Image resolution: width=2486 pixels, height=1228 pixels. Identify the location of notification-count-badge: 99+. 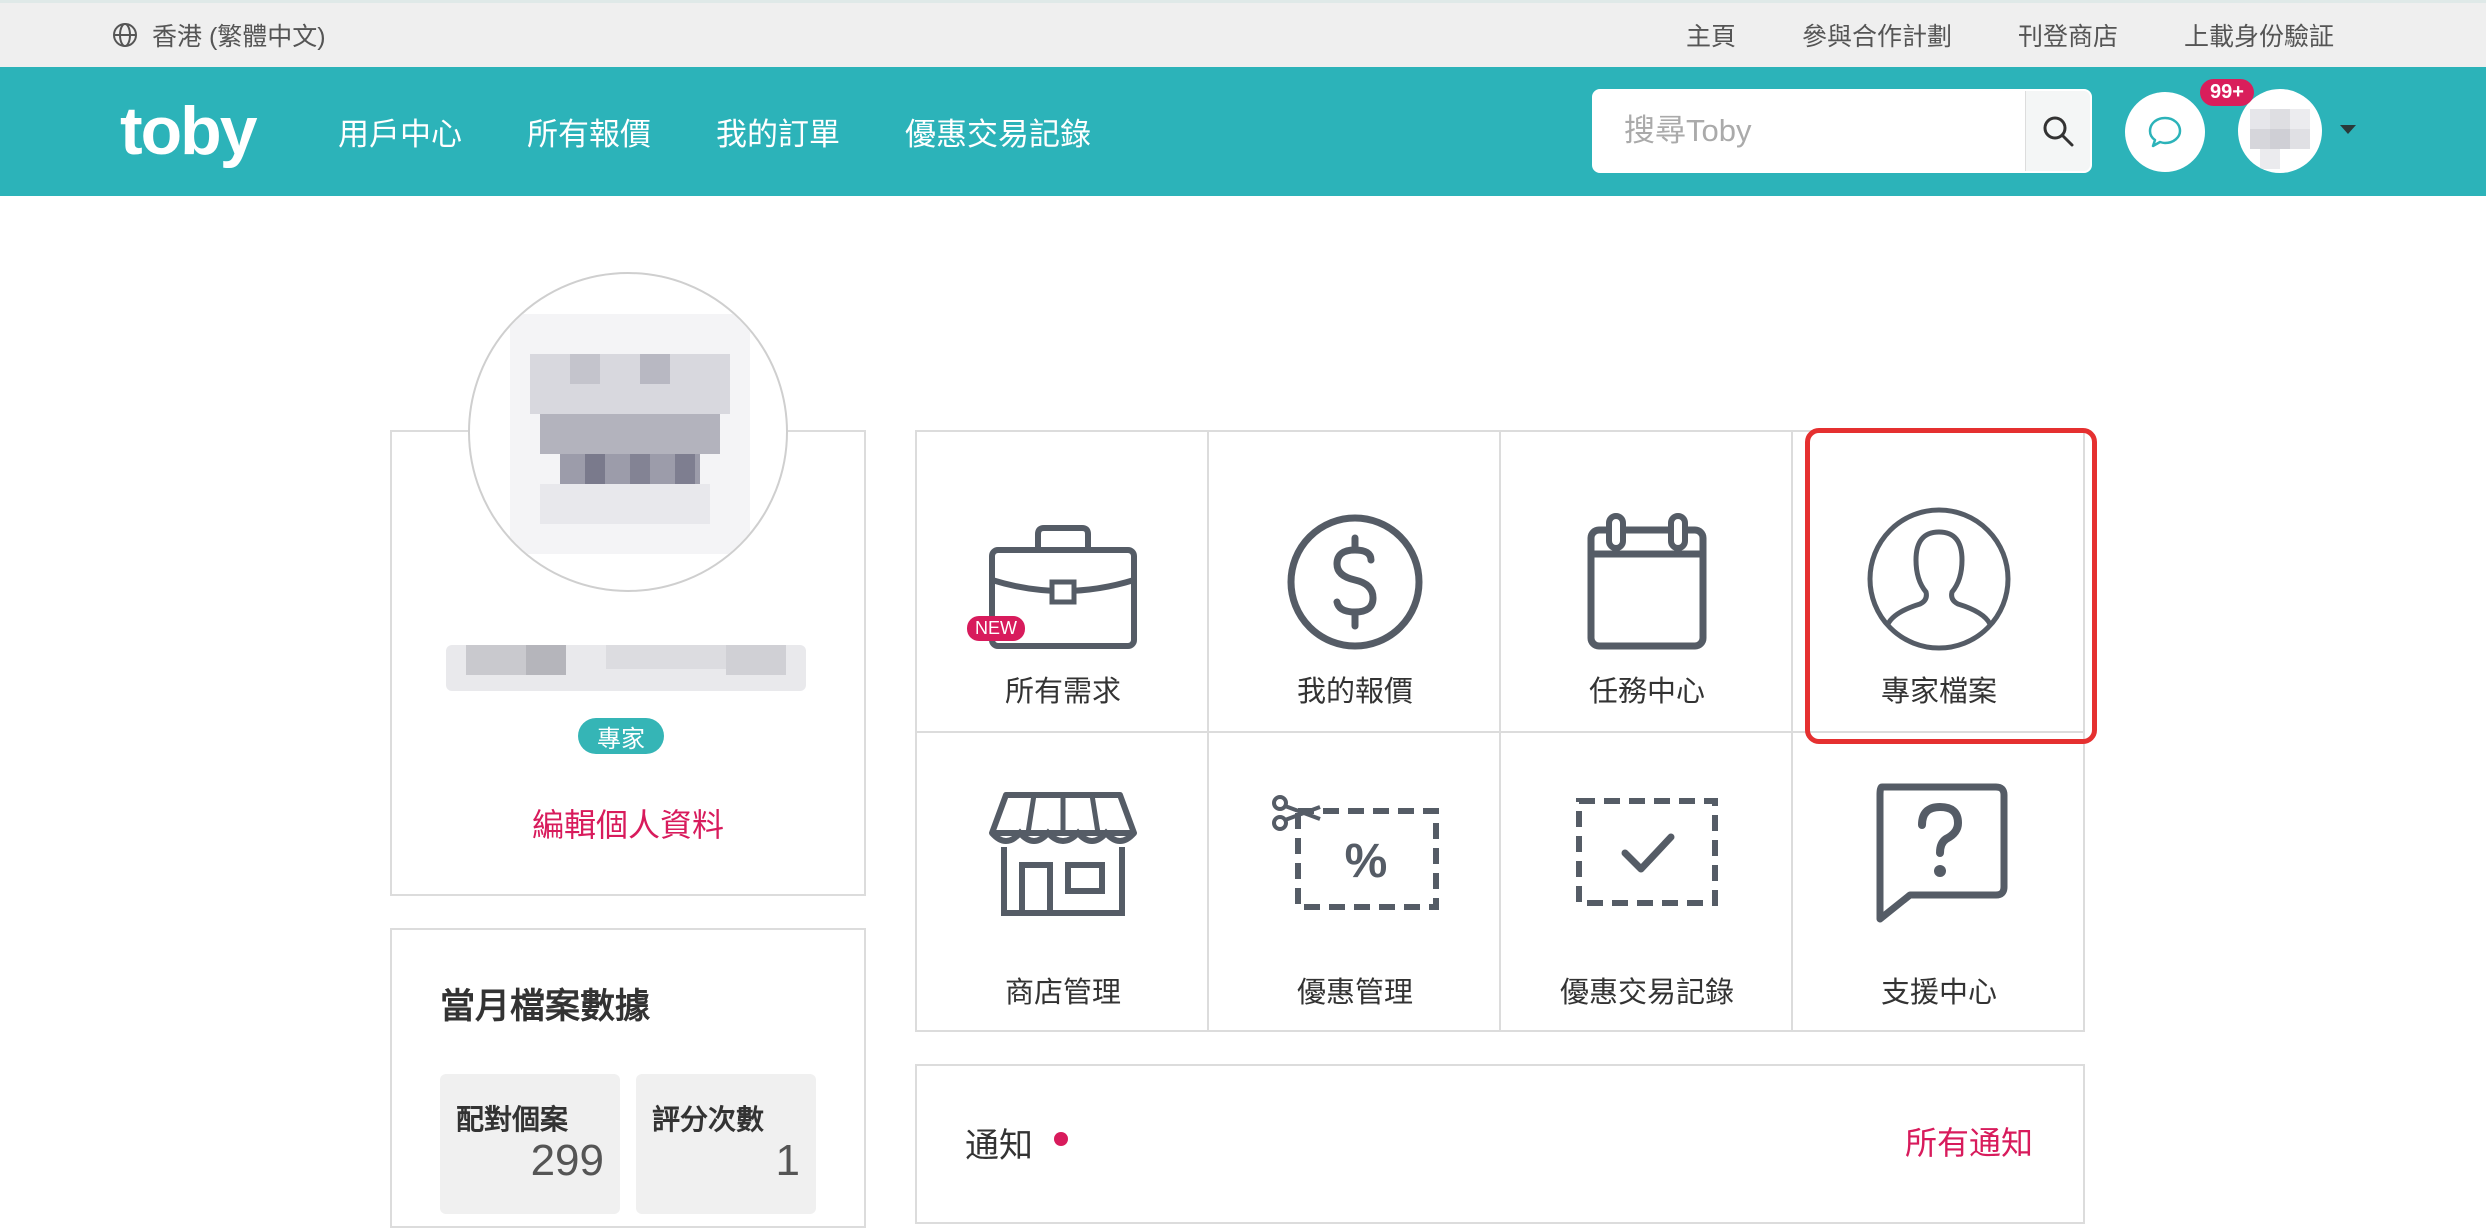
(2227, 92).